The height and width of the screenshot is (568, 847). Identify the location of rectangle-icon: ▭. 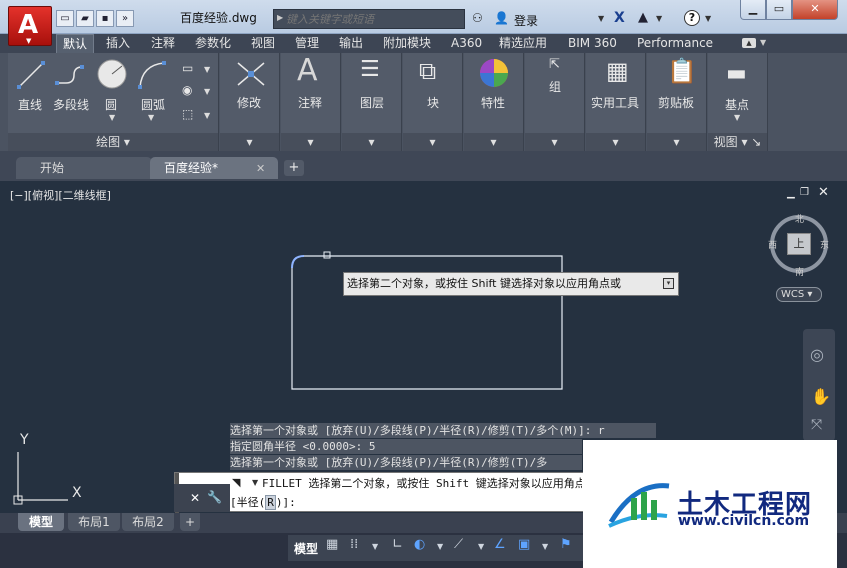
(187, 68).